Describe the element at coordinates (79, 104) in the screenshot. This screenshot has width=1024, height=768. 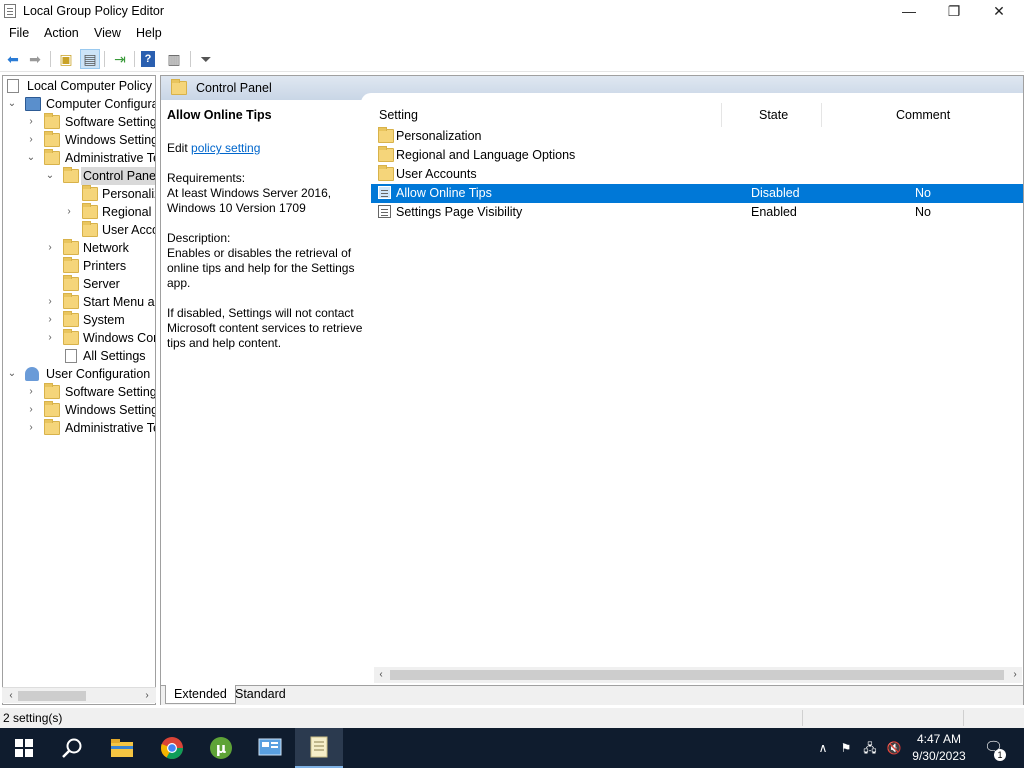
I see `tree-item-computer-configuration: ⌄ Computer Configura` at that location.